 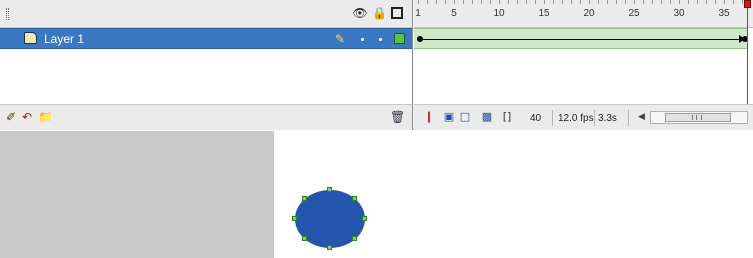 What do you see at coordinates (206, 14) in the screenshot?
I see `layers-header: 👁 🔒` at bounding box center [206, 14].